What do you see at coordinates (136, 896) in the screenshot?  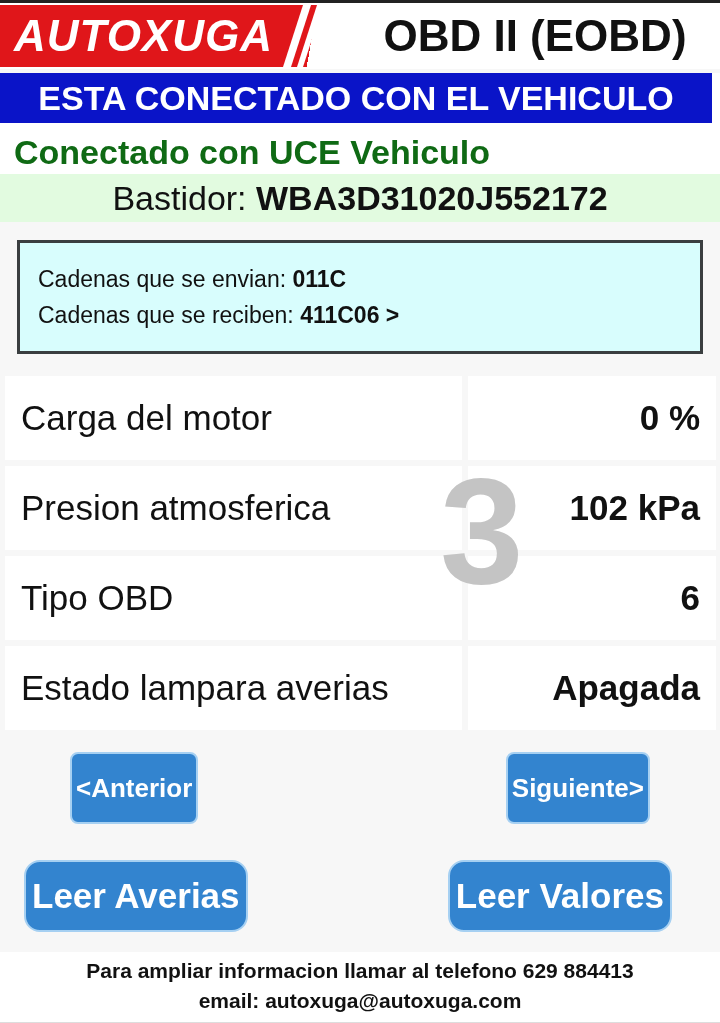 I see `read-button: Leer Averias` at bounding box center [136, 896].